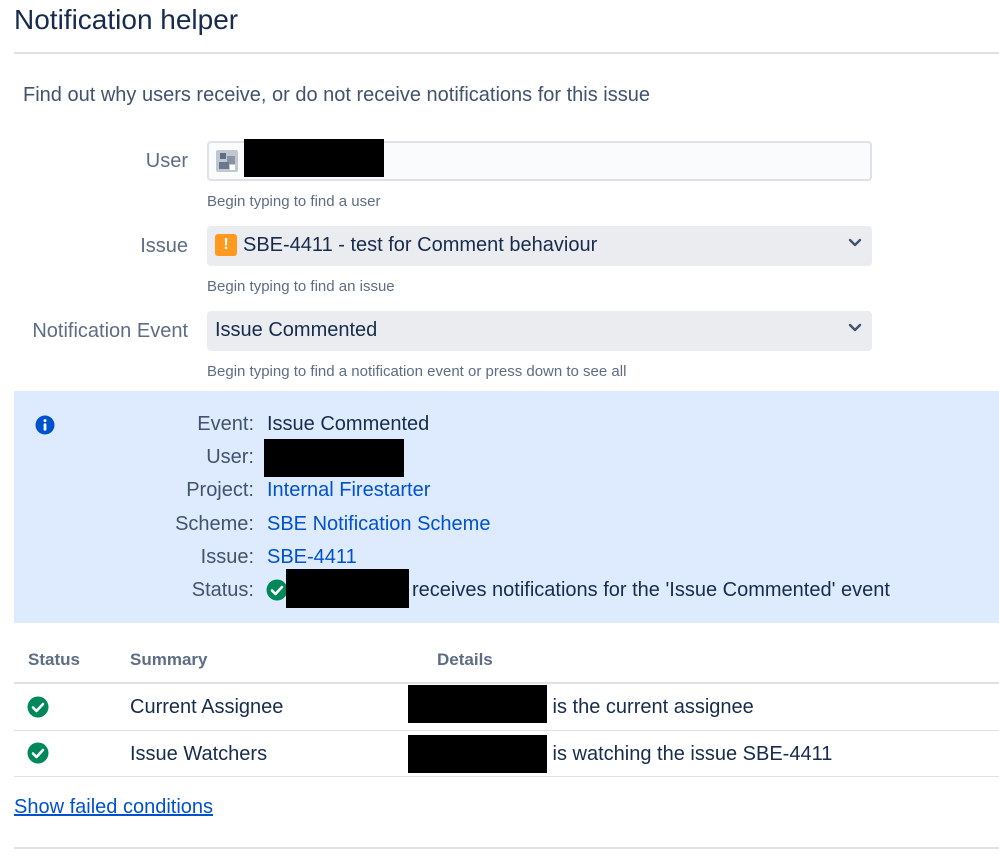 The height and width of the screenshot is (856, 999). Describe the element at coordinates (420, 245) in the screenshot. I see `issue-select-value: SBE-4411 - test for Comment behaviour` at that location.